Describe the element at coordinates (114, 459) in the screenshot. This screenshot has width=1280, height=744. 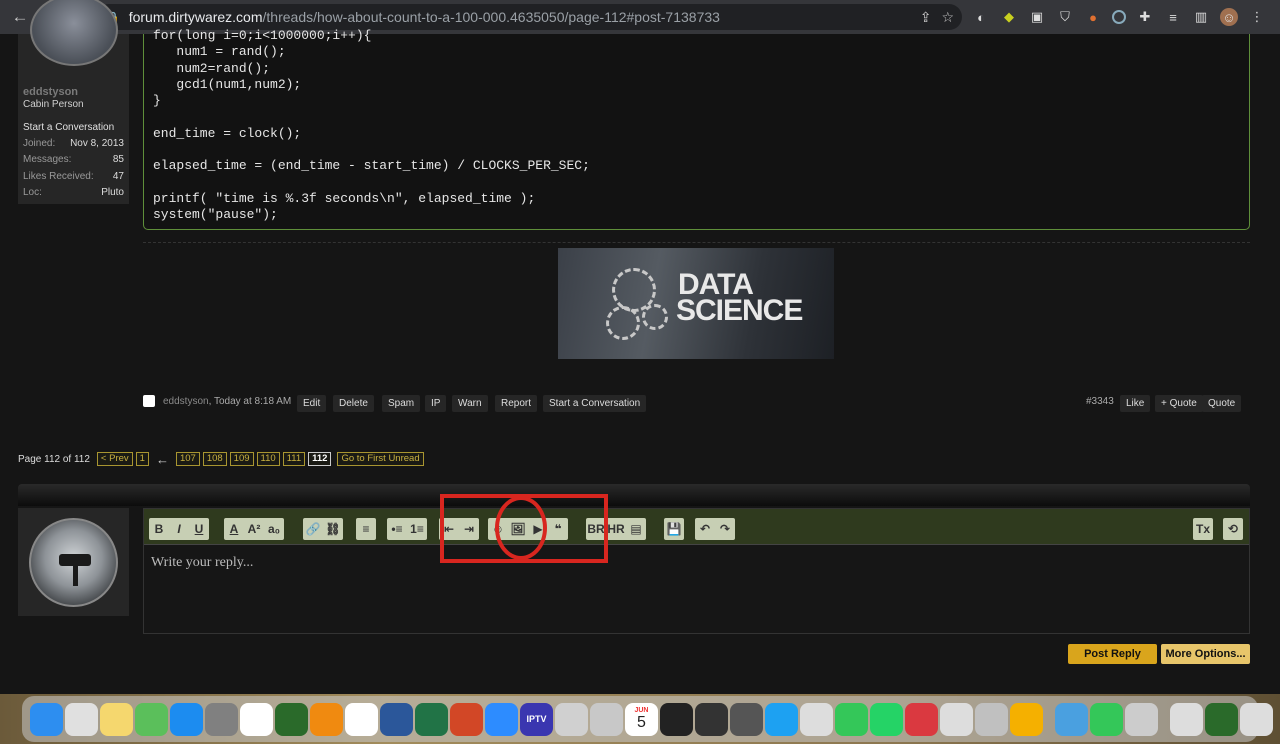
I see `prev-page-link: < Prev` at that location.